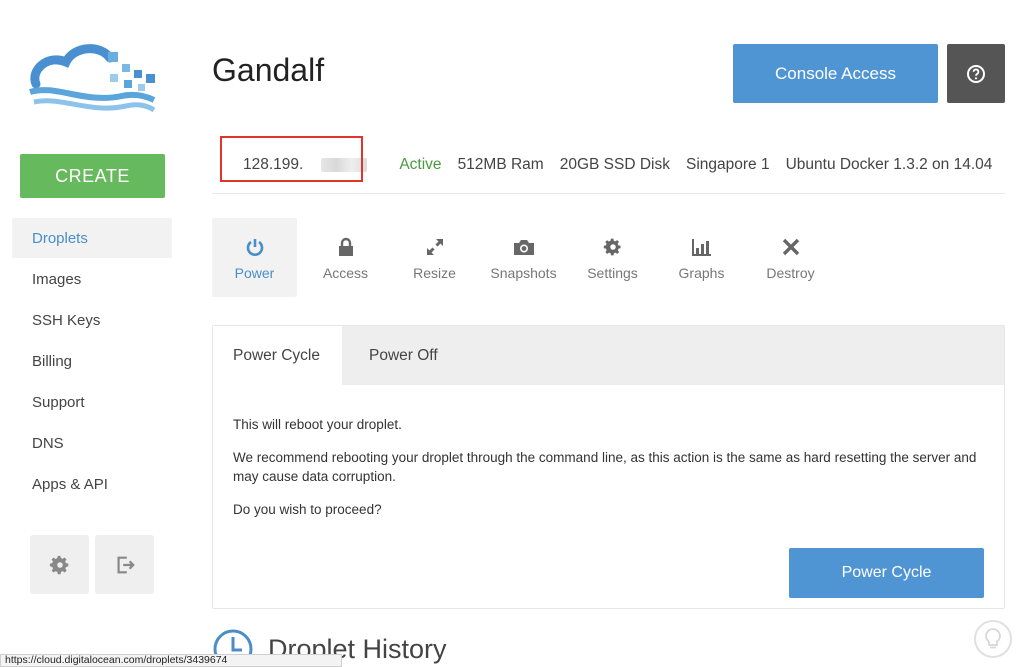  I want to click on sidebar-item-label: DNS, so click(48, 443).